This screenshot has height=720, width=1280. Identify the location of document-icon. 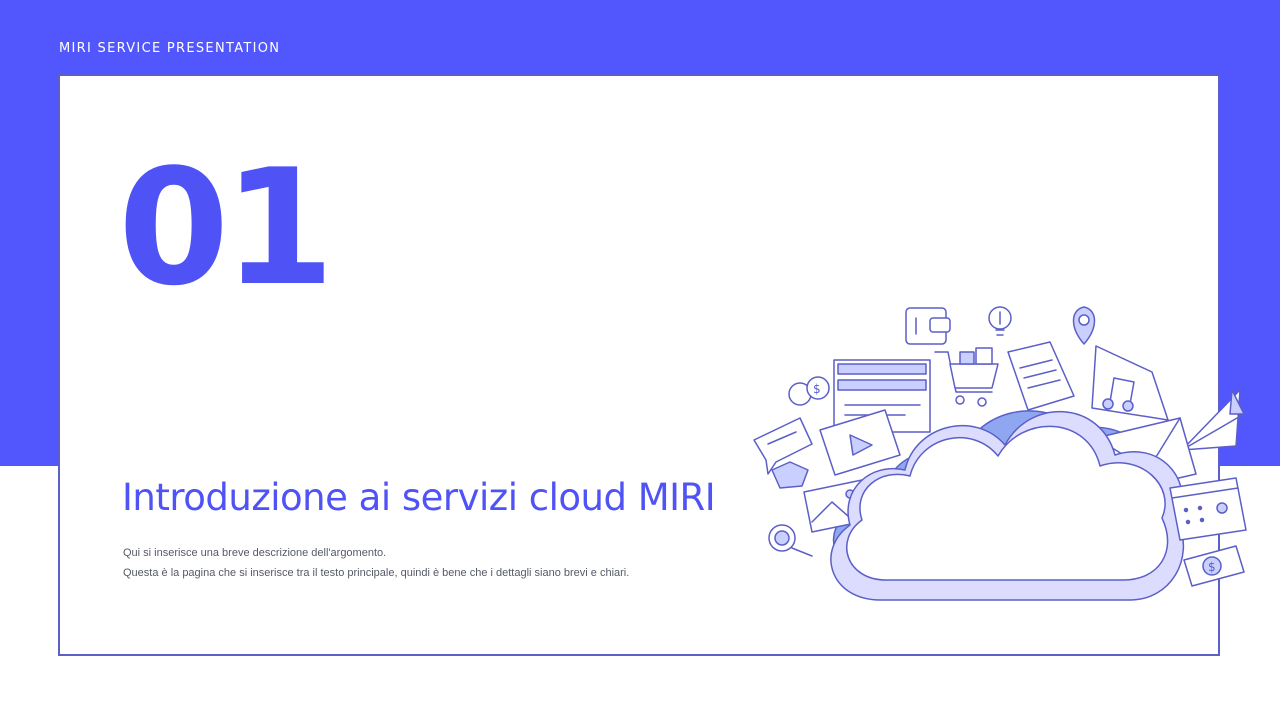
(1041, 376).